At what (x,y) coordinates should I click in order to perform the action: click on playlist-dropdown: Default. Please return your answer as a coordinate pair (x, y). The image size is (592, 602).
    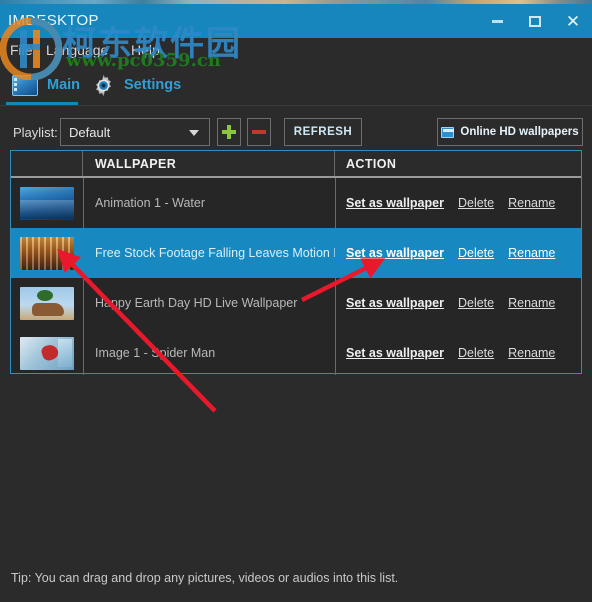
    Looking at the image, I should click on (135, 132).